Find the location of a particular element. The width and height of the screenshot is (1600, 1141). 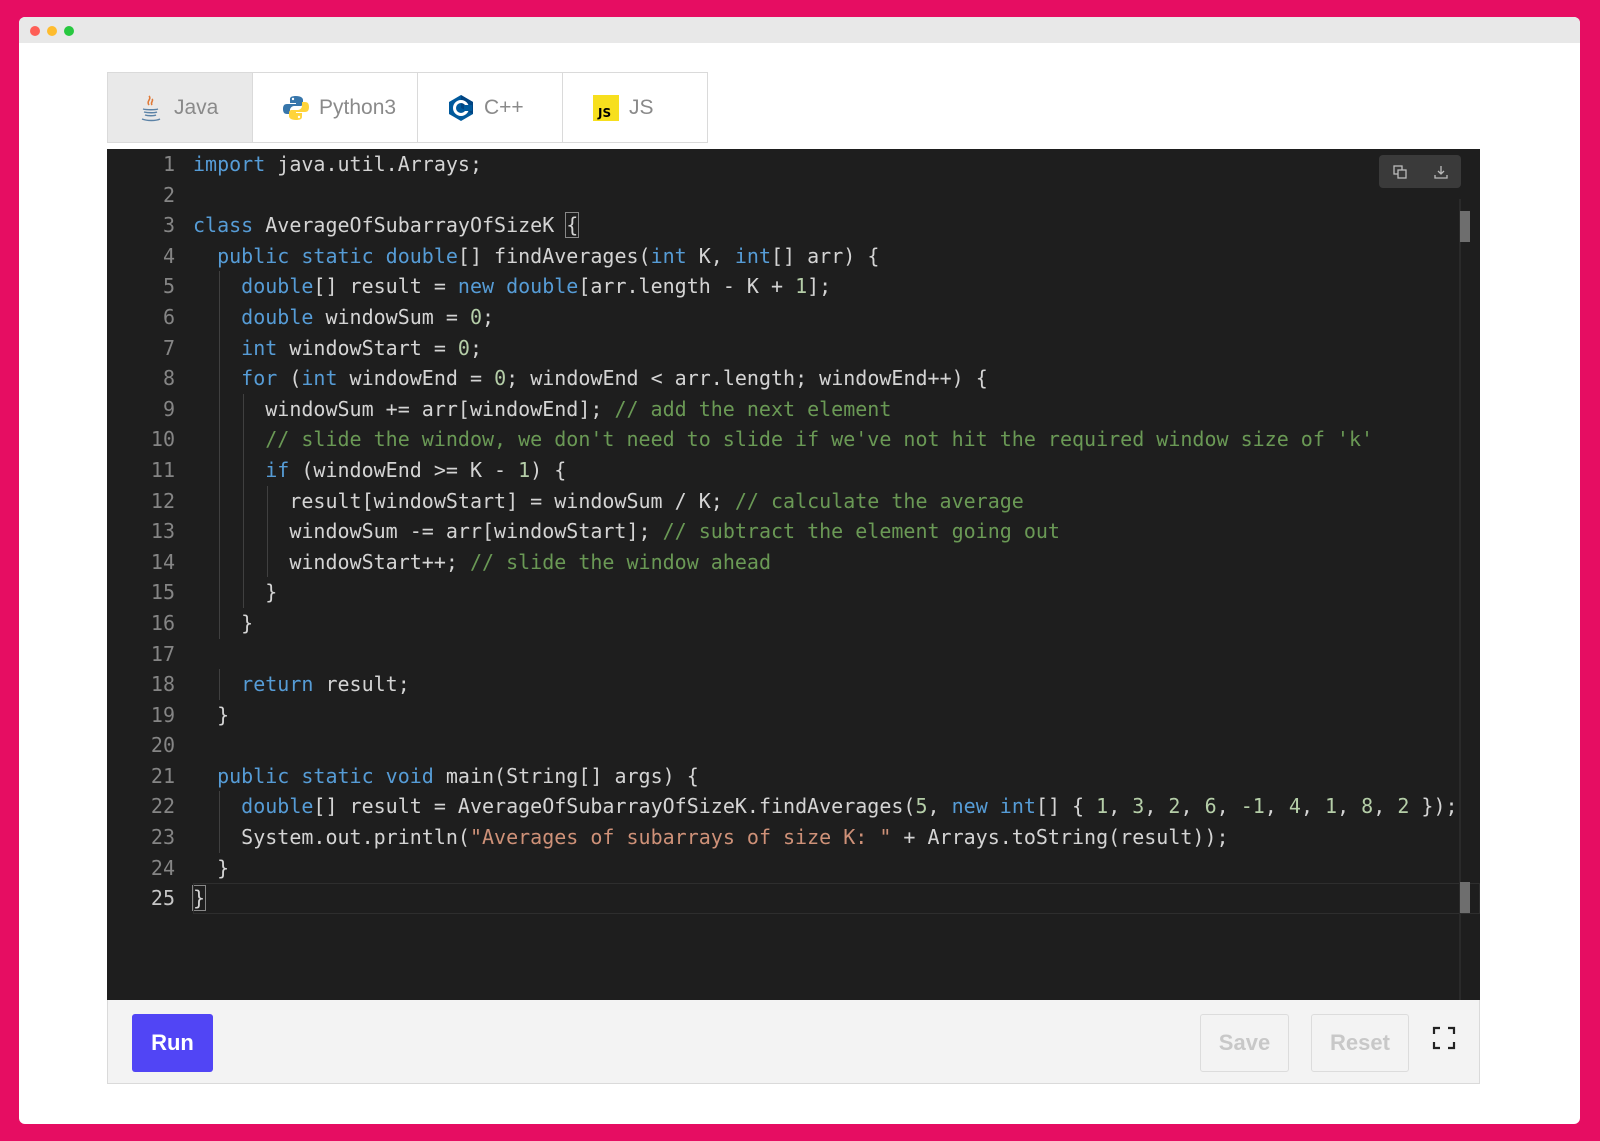

code-line: windowStart++; // slide the window ahead is located at coordinates (836, 562).